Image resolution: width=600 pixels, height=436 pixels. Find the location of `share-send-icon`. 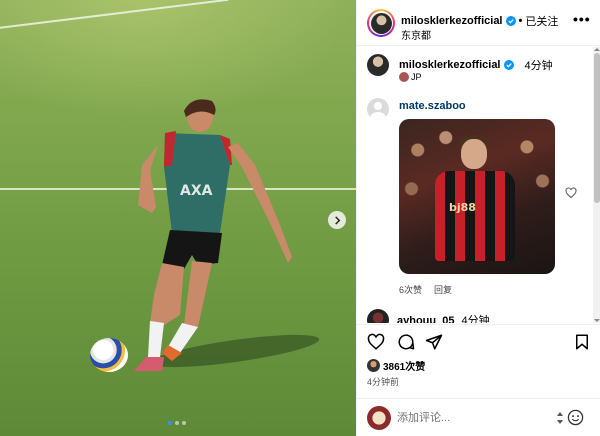

share-send-icon is located at coordinates (434, 342).